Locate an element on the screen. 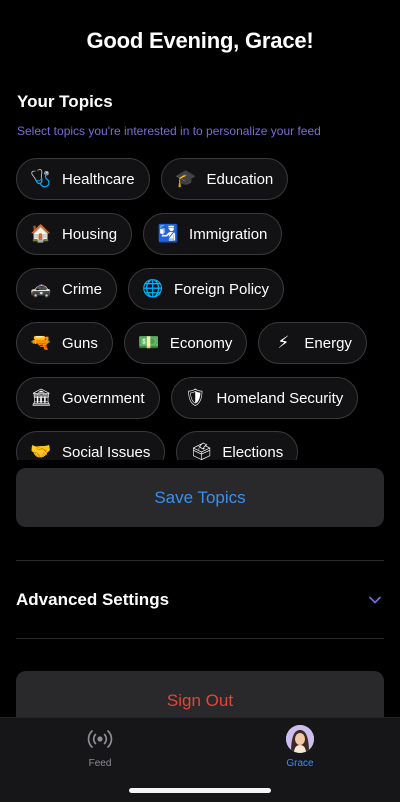  topic-chip-elections: 🗳 Elections is located at coordinates (237, 446).